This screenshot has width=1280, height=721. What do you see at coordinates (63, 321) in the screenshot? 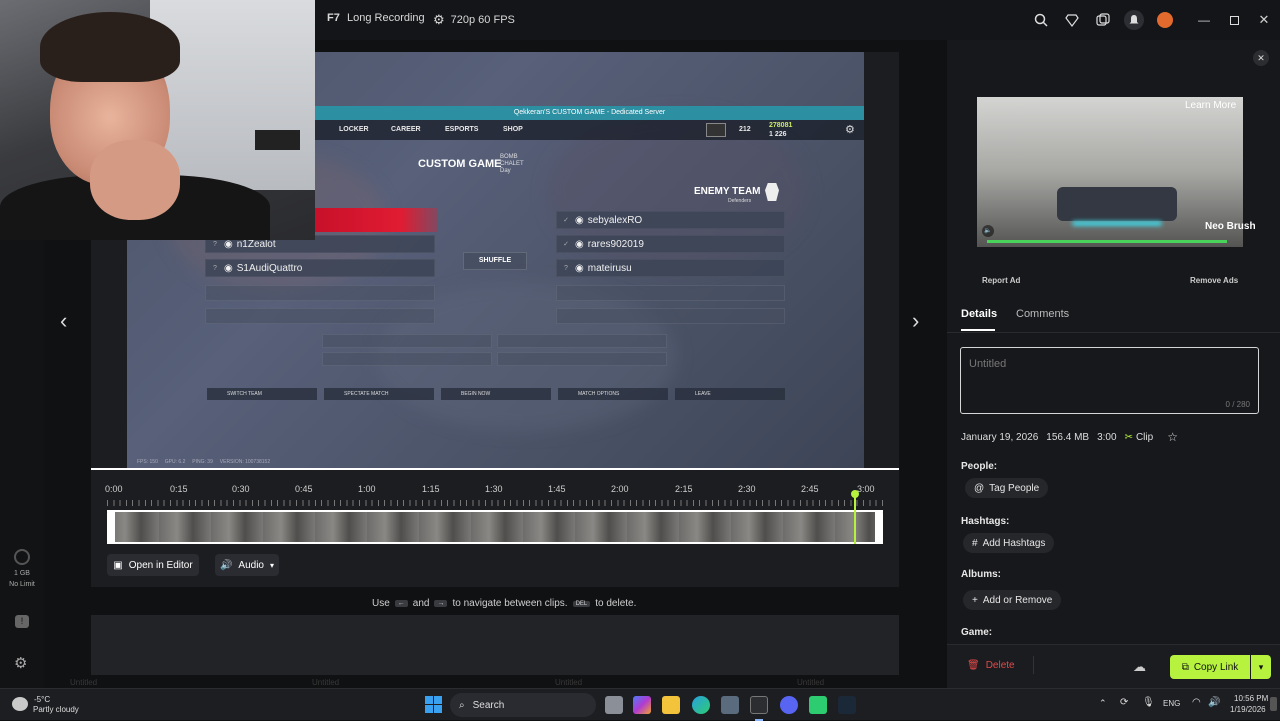
I see `previous-clip-arrow-icon: ‹` at bounding box center [63, 321].